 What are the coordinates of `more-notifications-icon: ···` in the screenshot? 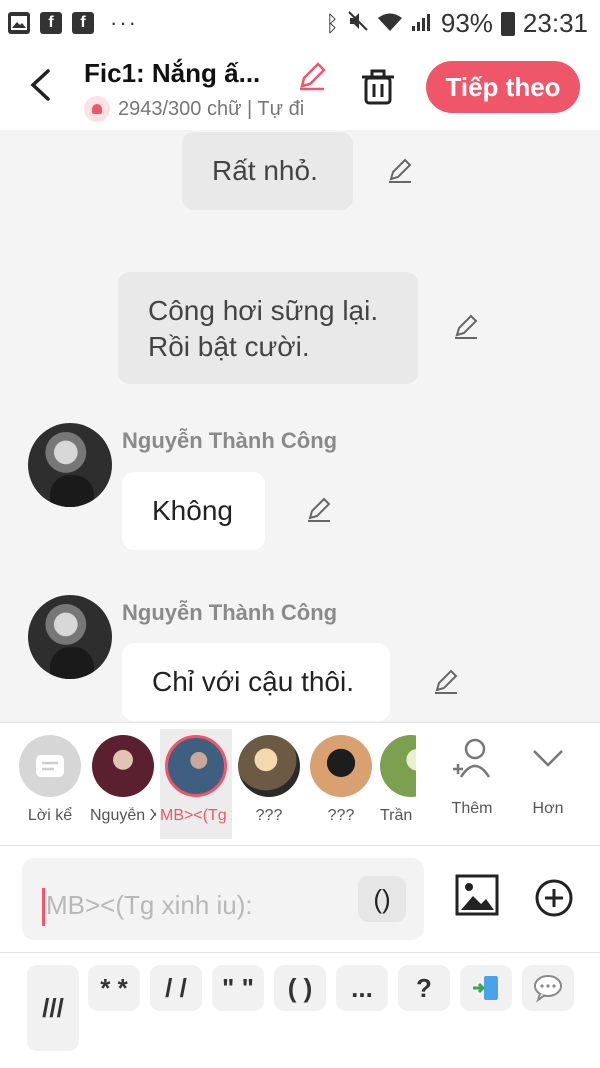 It's located at (124, 22).